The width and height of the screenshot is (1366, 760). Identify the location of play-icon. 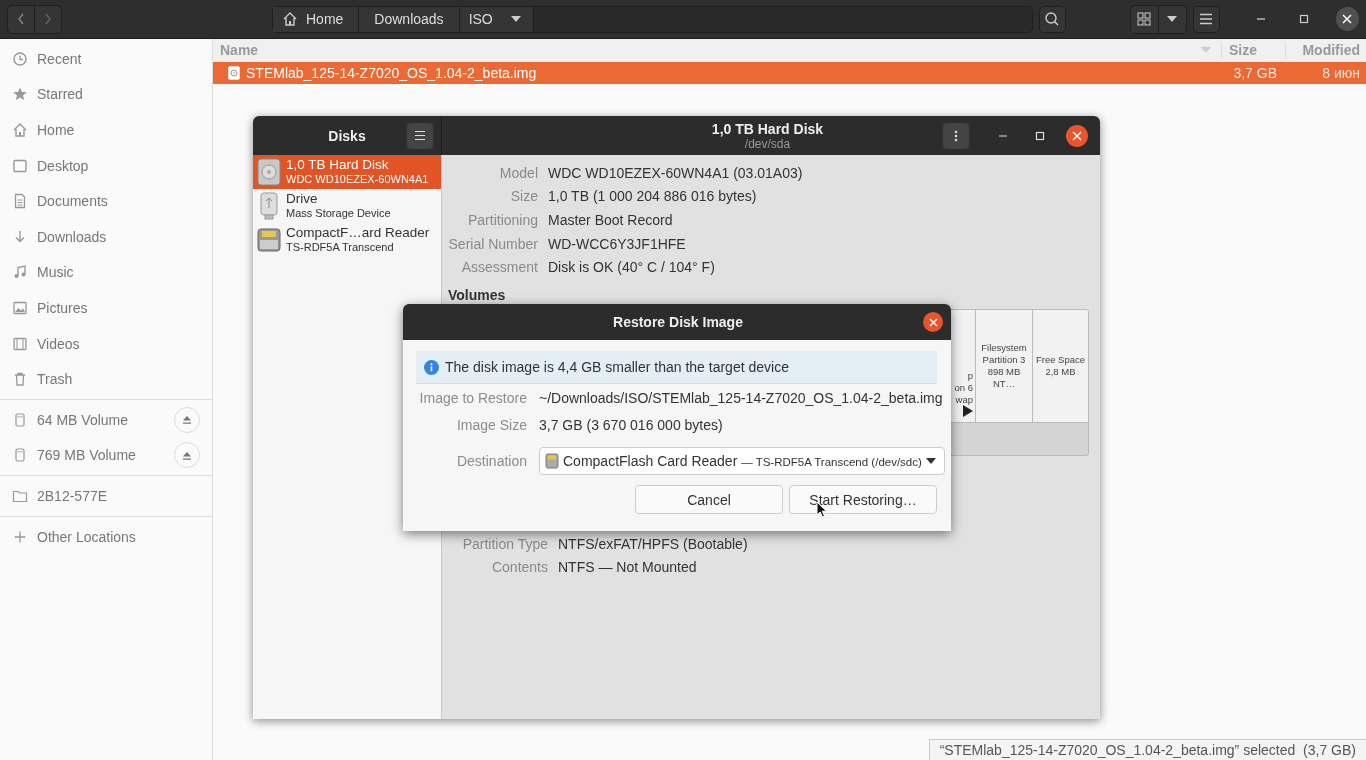
(968, 410).